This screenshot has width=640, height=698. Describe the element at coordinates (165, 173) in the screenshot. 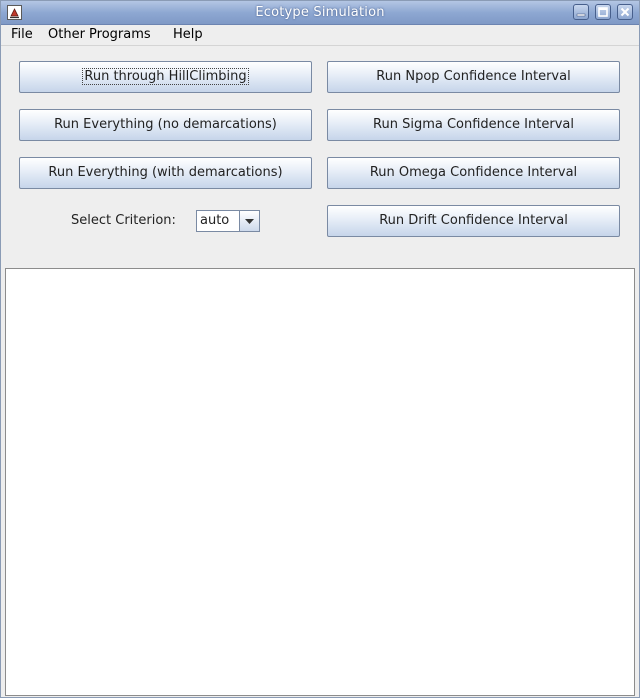

I see `run-everything-with-demarcations-button: Run Everything (with demarcations)` at that location.